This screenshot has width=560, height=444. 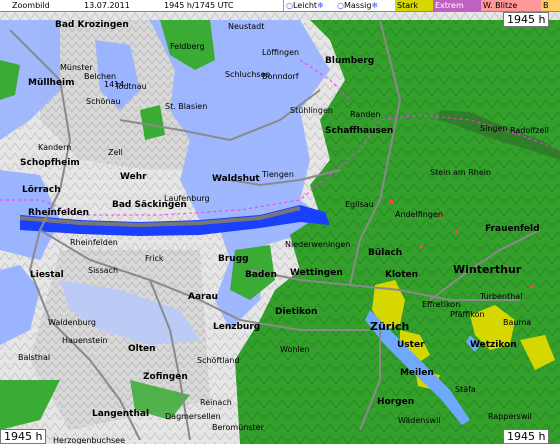 What do you see at coordinates (526, 436) in the screenshot?
I see `timestamp-bottom-right: 1945 h` at bounding box center [526, 436].